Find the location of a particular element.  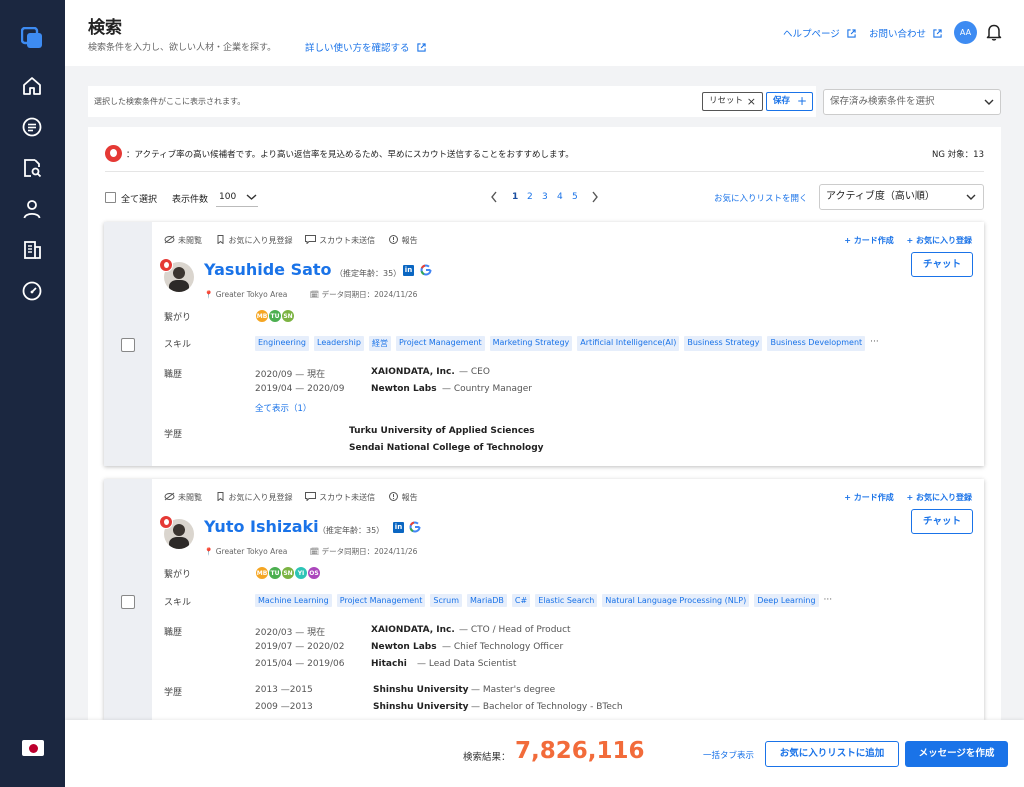

candidate-name: Yuto Ishizaki is located at coordinates (261, 526).